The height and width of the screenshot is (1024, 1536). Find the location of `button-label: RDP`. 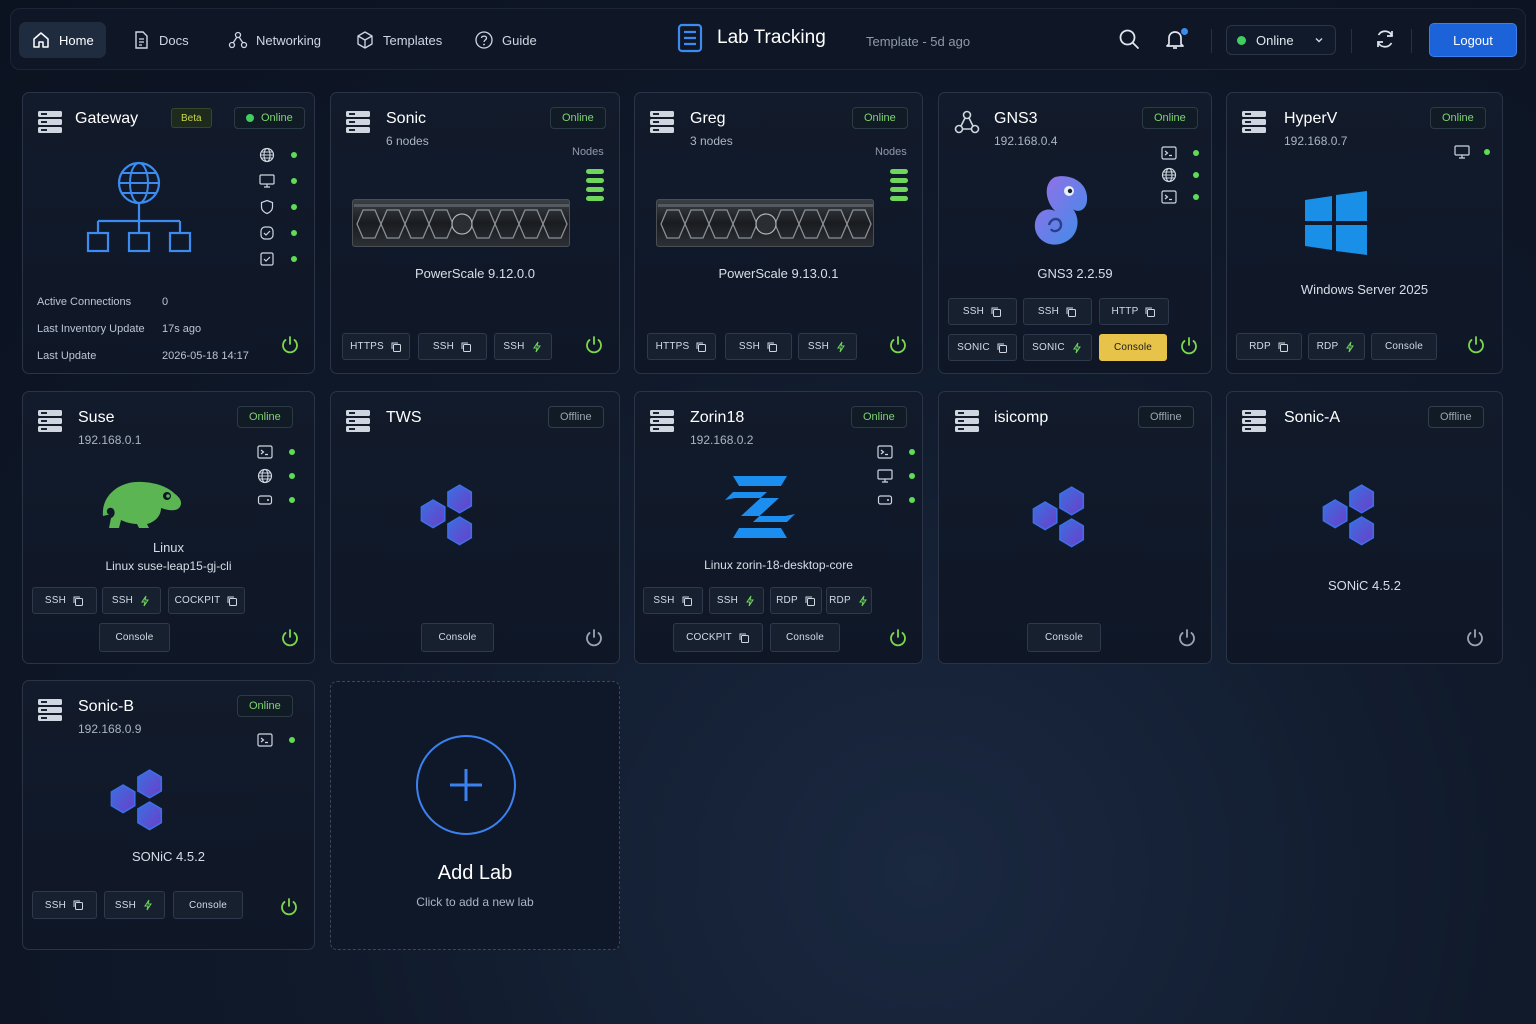

button-label: RDP is located at coordinates (1327, 346).